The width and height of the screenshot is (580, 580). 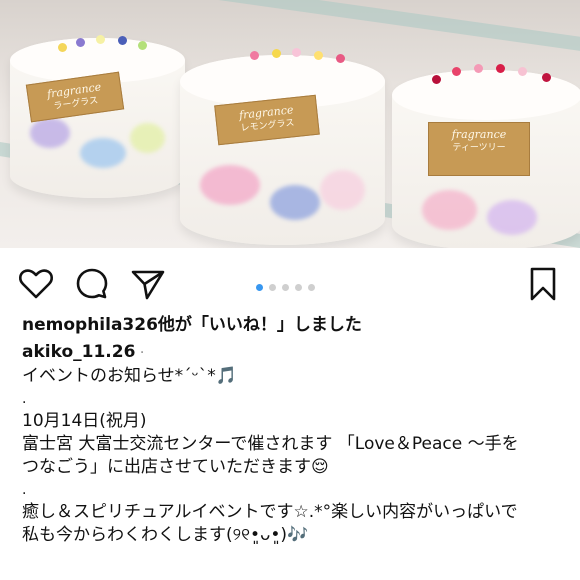 What do you see at coordinates (36, 284) in the screenshot?
I see `heart-icon` at bounding box center [36, 284].